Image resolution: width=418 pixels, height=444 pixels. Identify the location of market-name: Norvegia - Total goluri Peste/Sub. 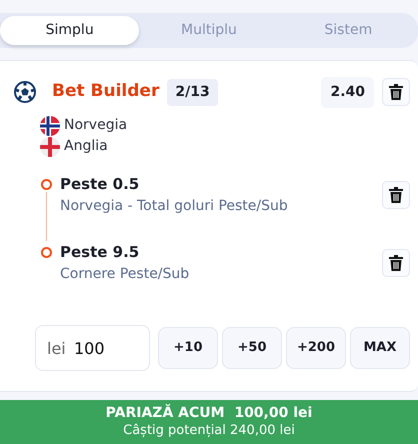
(174, 206).